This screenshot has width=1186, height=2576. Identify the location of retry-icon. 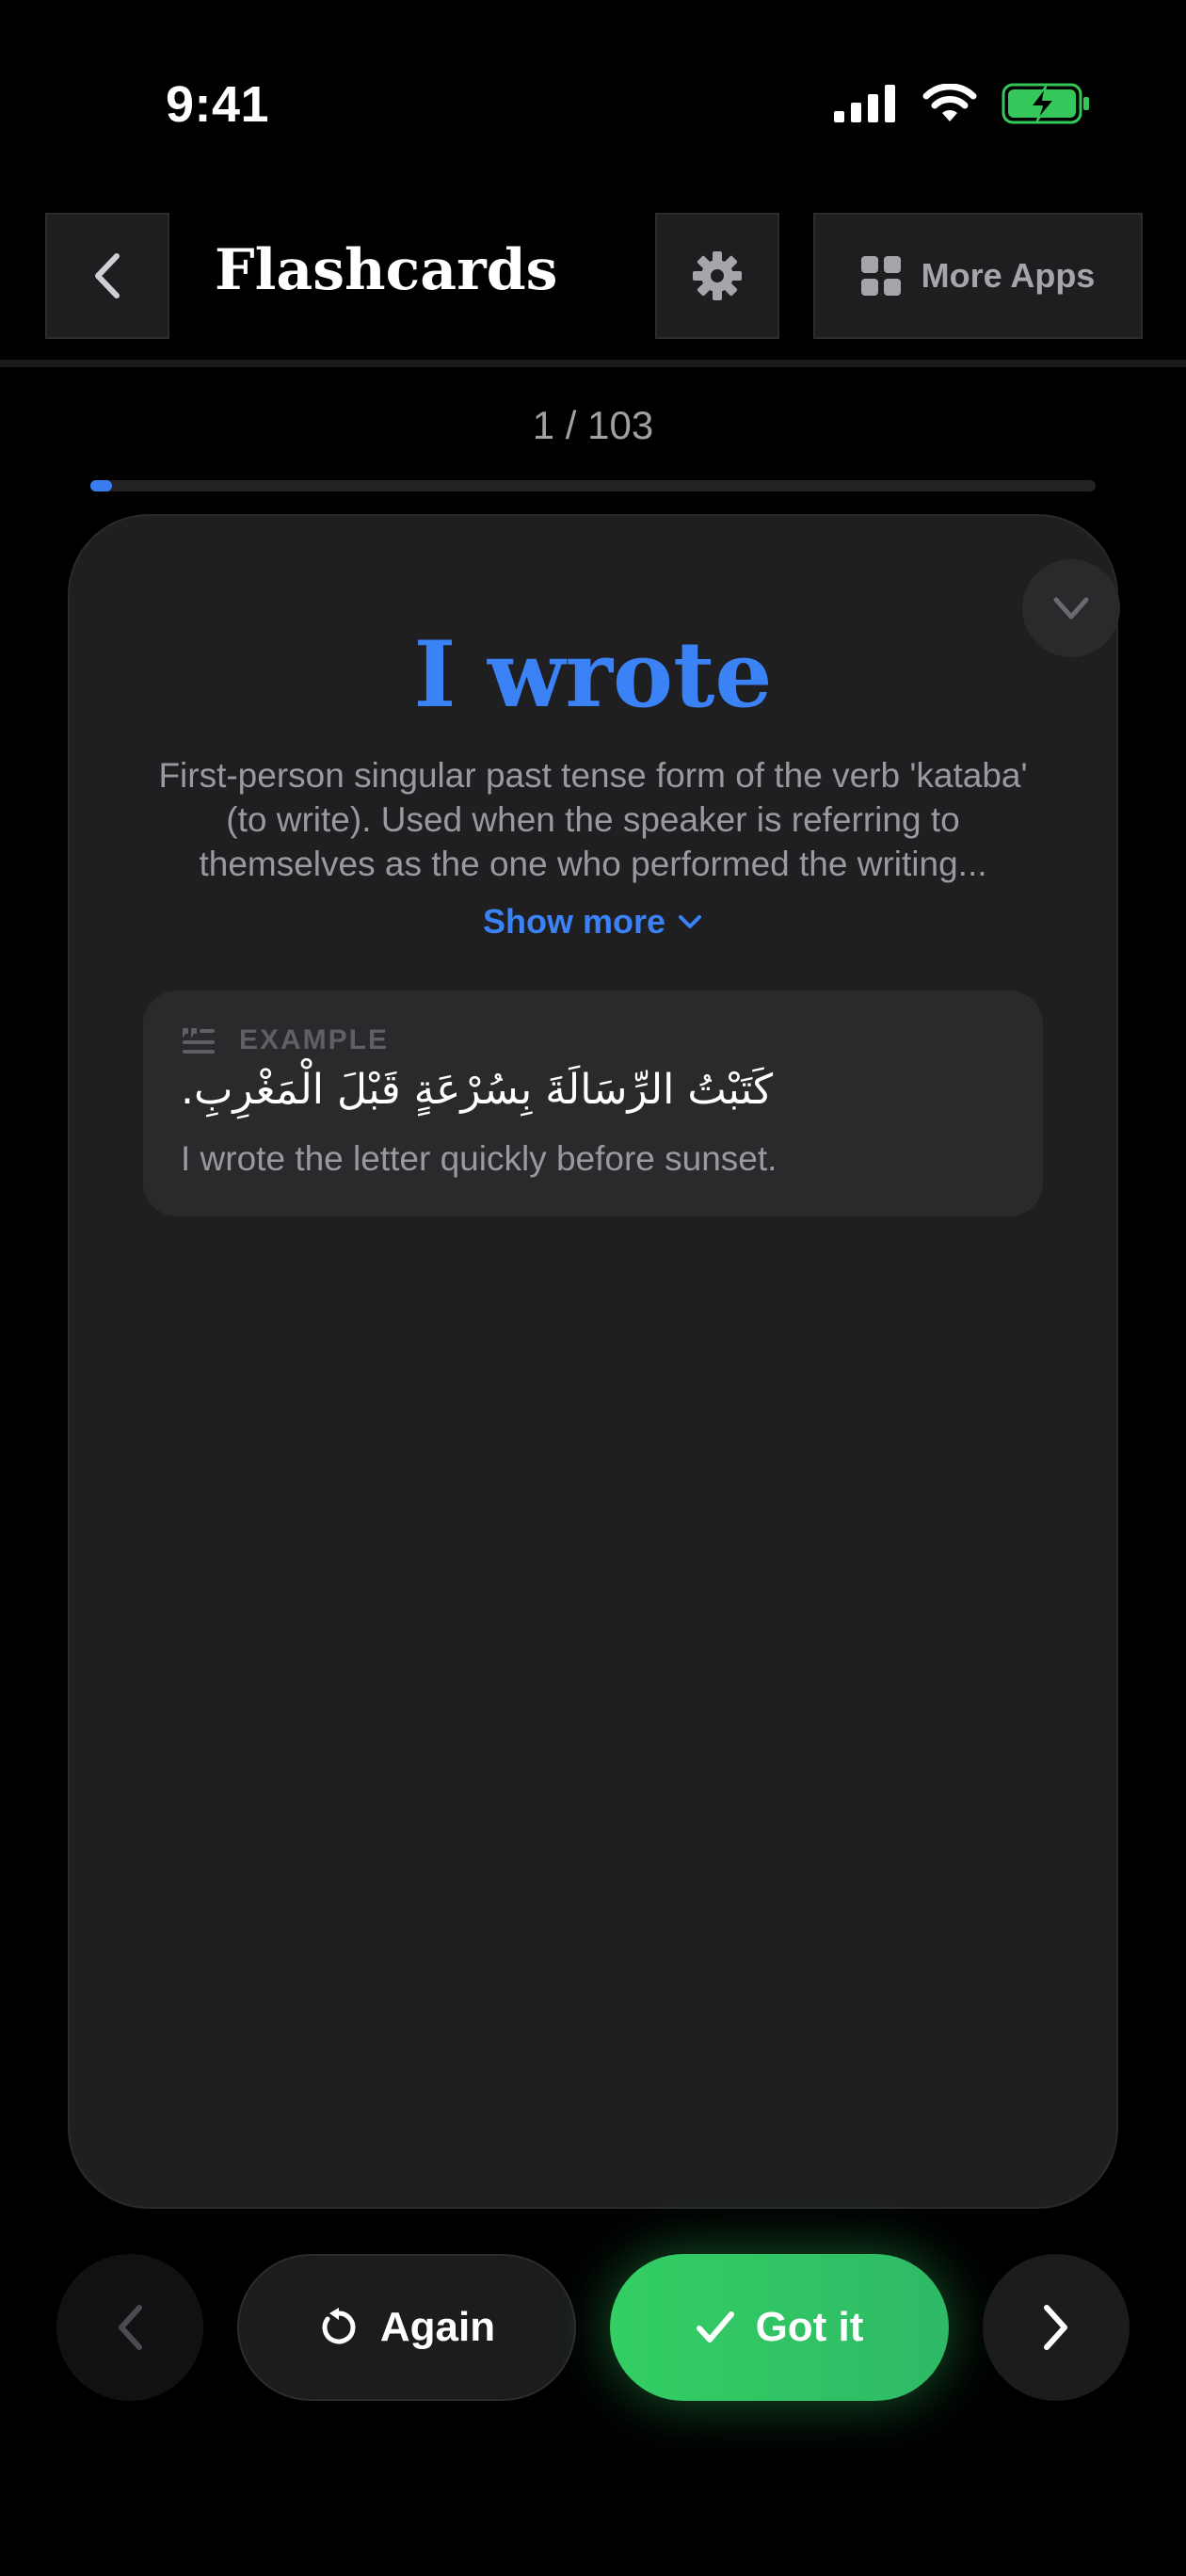
(339, 2326).